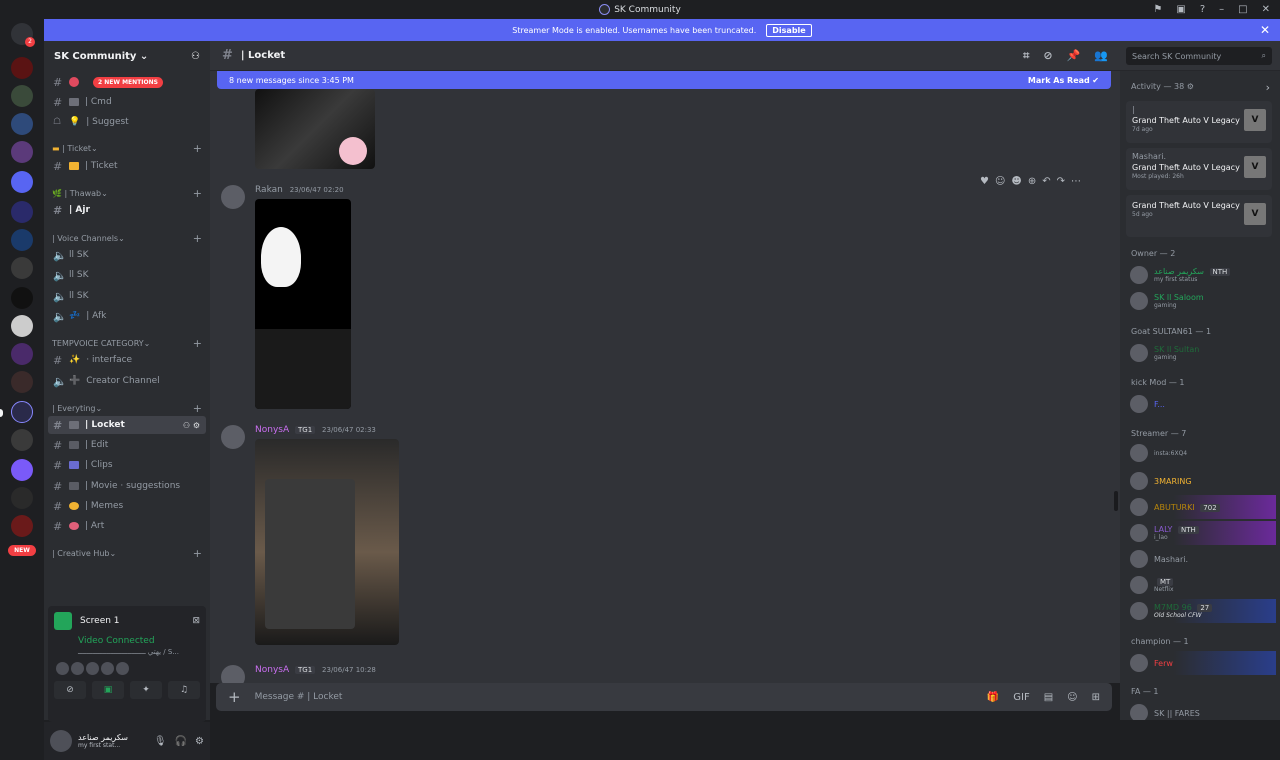  I want to click on add-reaction-icon: ⊕, so click(1032, 181).